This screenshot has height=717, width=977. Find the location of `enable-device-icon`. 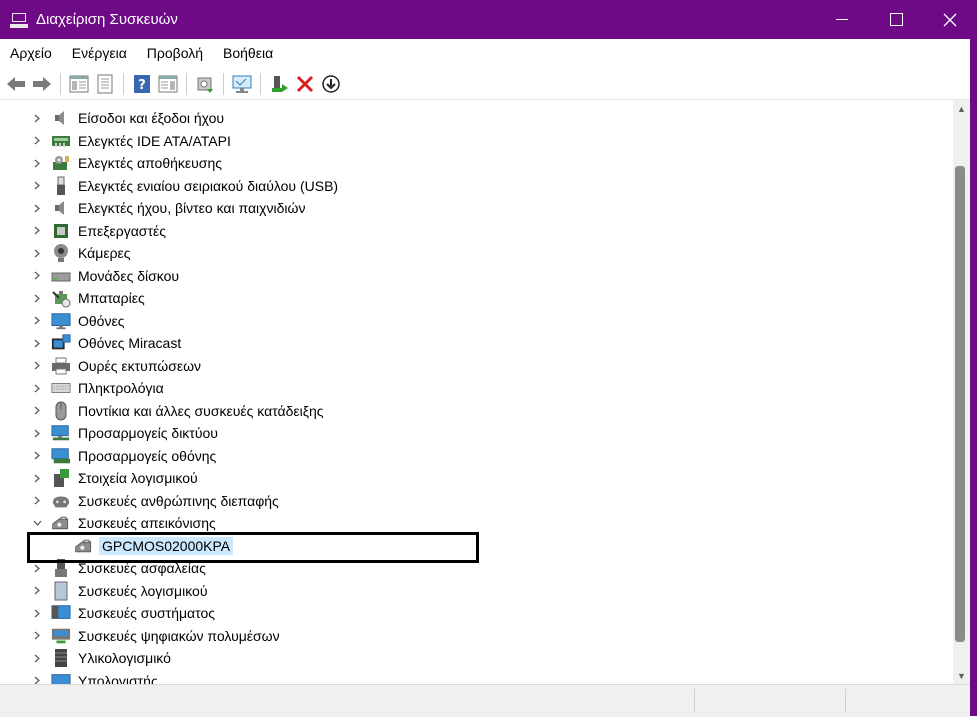

enable-device-icon is located at coordinates (280, 83).